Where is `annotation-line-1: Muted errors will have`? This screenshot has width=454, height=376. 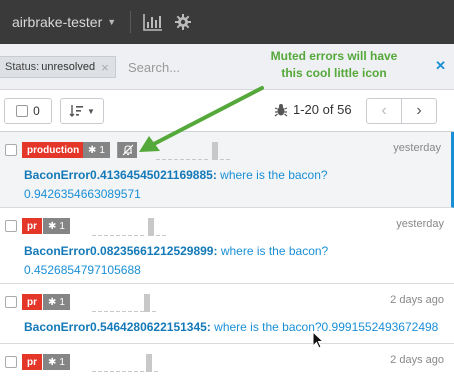 annotation-line-1: Muted errors will have is located at coordinates (334, 56).